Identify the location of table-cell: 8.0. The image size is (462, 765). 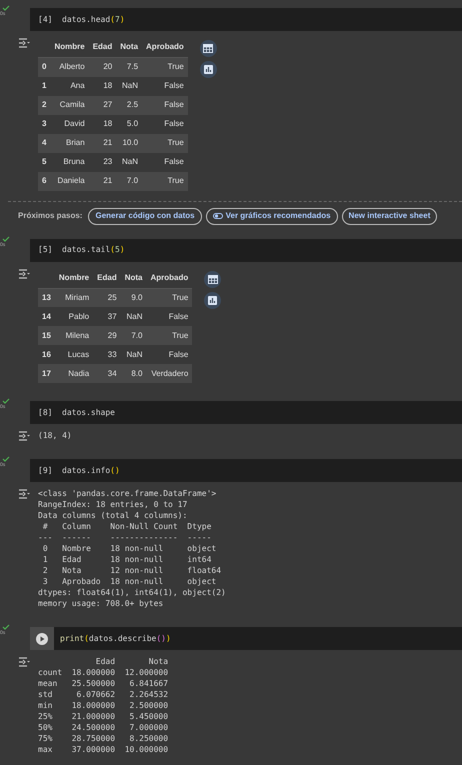
(133, 373).